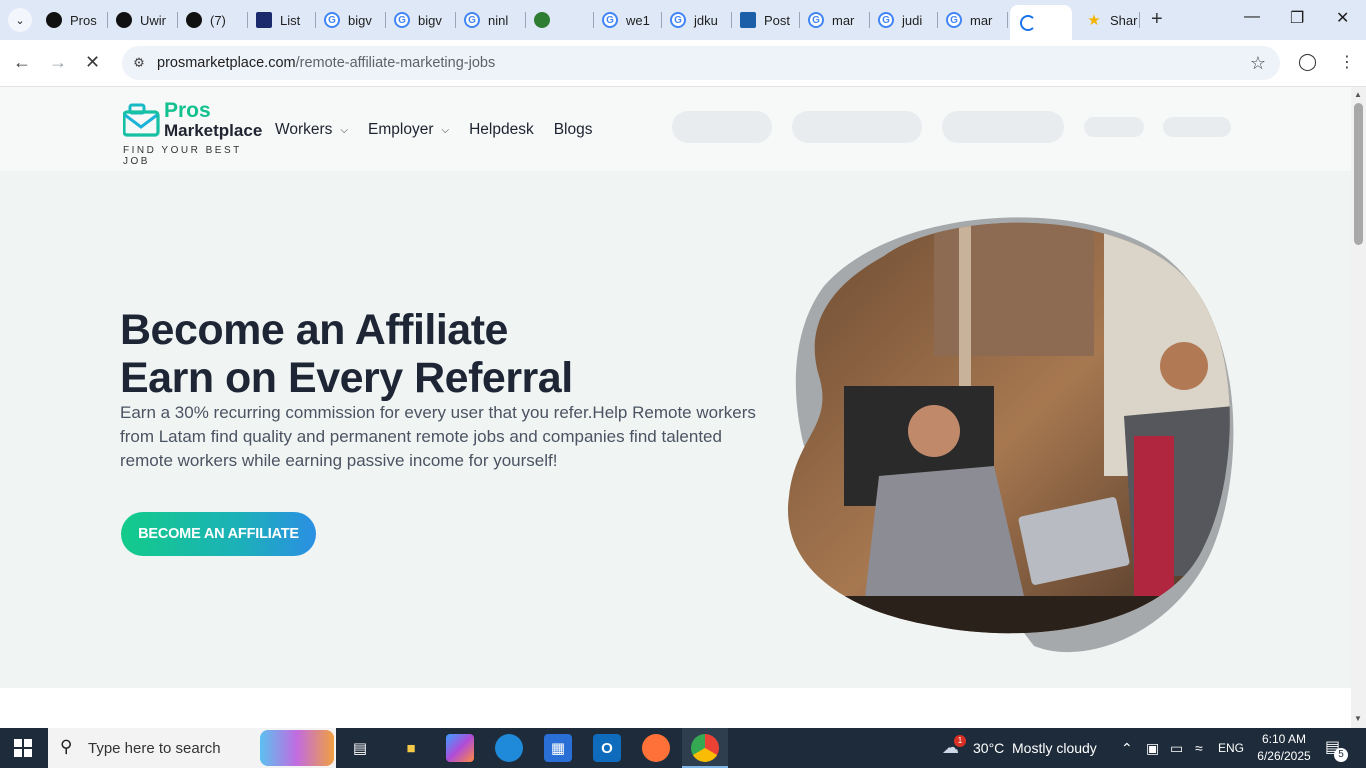  Describe the element at coordinates (1358, 94) in the screenshot. I see `scroll-up-icon: ▲` at that location.